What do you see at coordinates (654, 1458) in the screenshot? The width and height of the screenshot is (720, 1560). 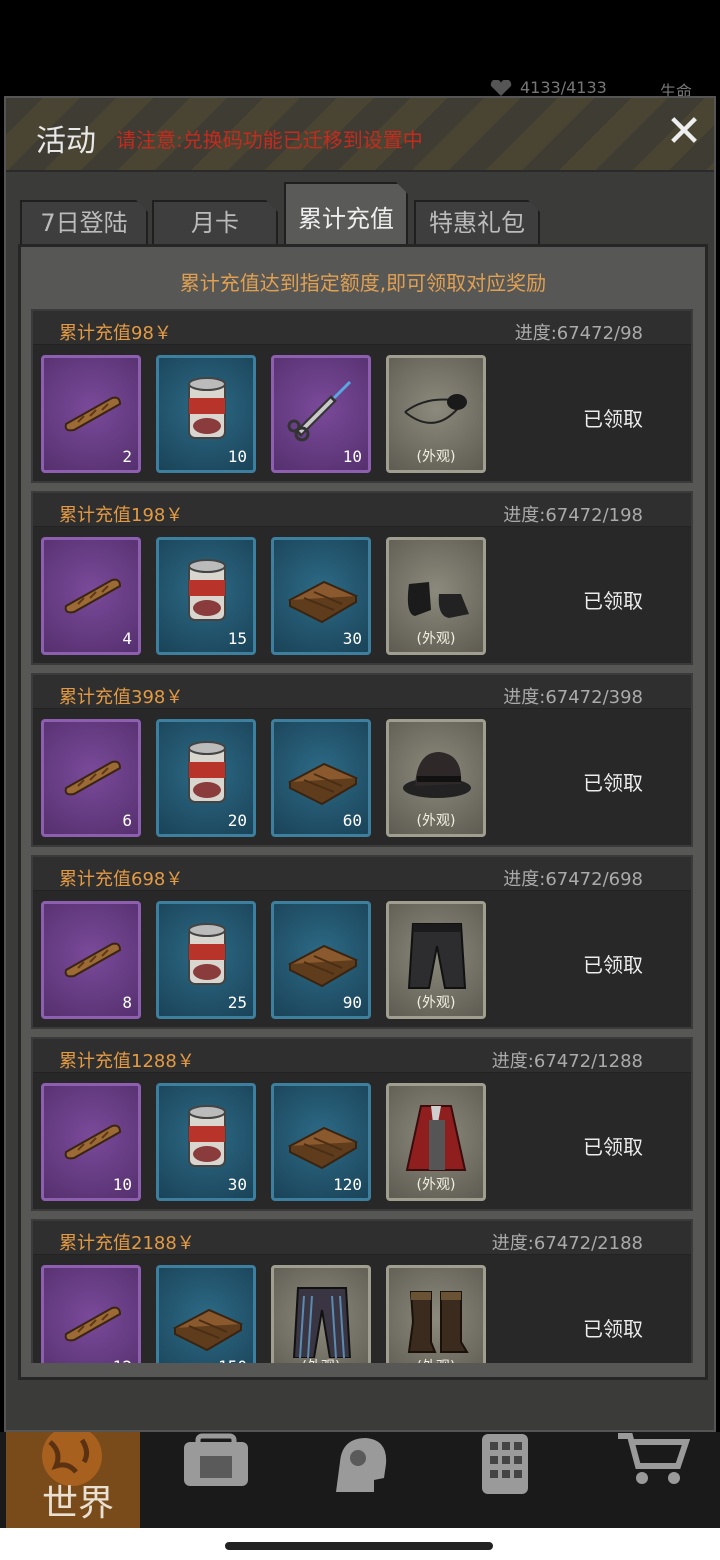 I see `cart-icon` at bounding box center [654, 1458].